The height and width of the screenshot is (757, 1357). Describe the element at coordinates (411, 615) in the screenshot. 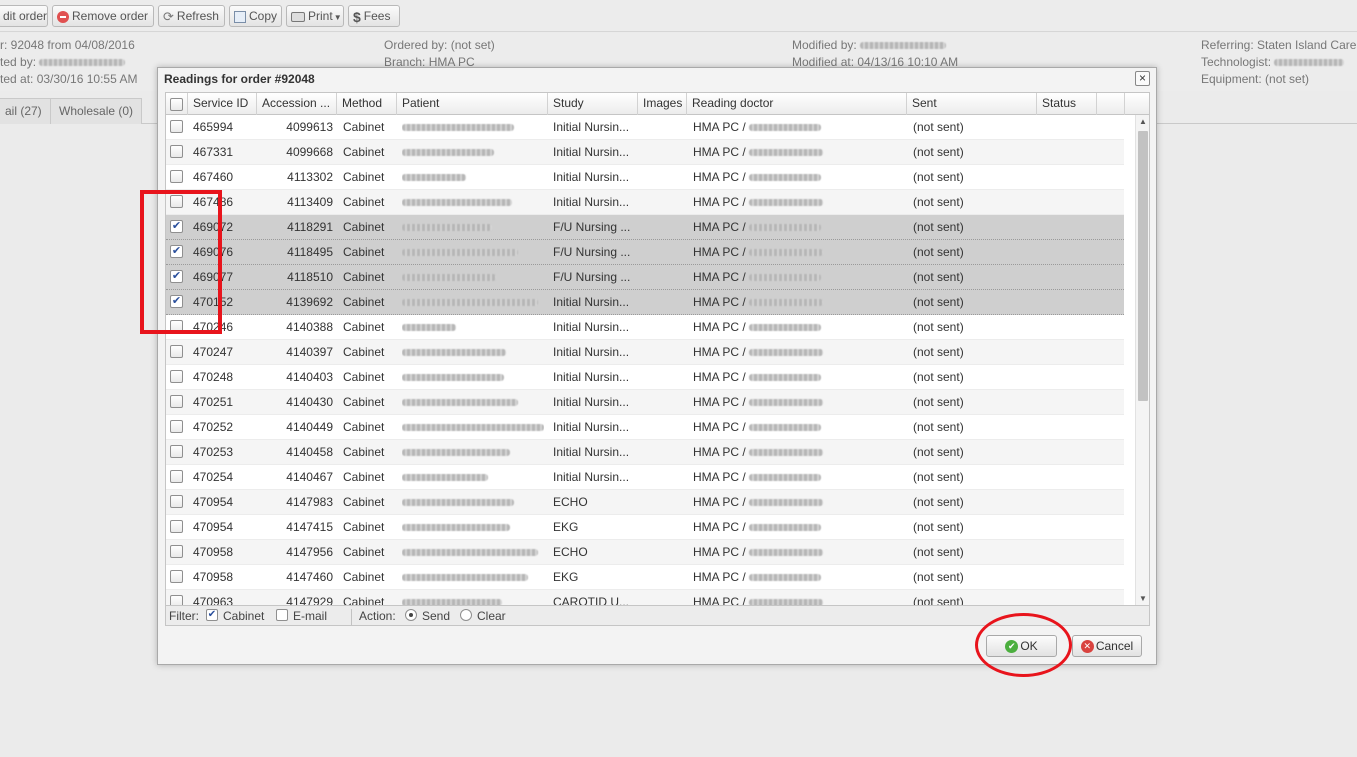

I see `send-radio` at that location.